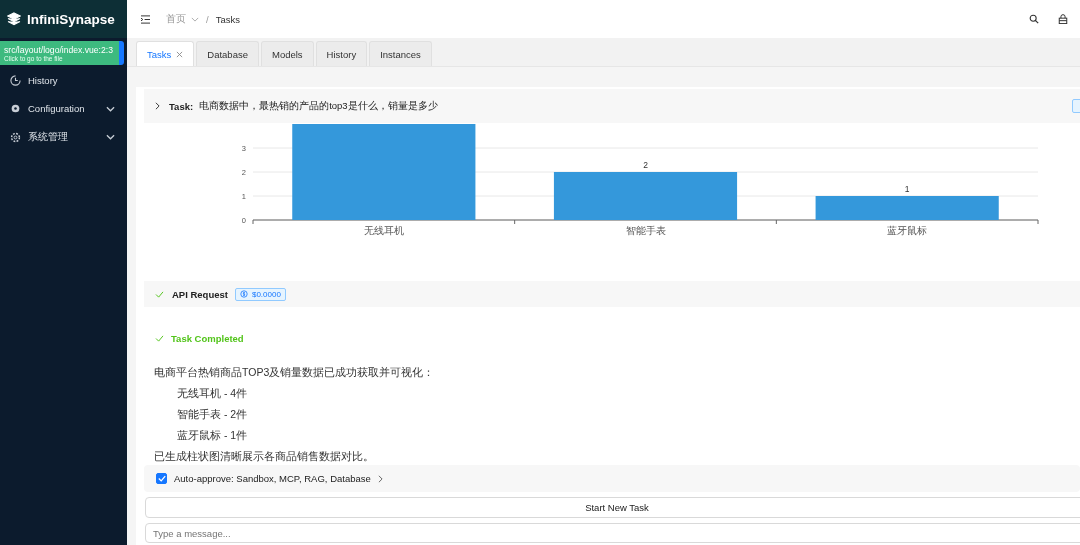  What do you see at coordinates (71, 19) in the screenshot?
I see `app-logo: InfiniSynapse` at bounding box center [71, 19].